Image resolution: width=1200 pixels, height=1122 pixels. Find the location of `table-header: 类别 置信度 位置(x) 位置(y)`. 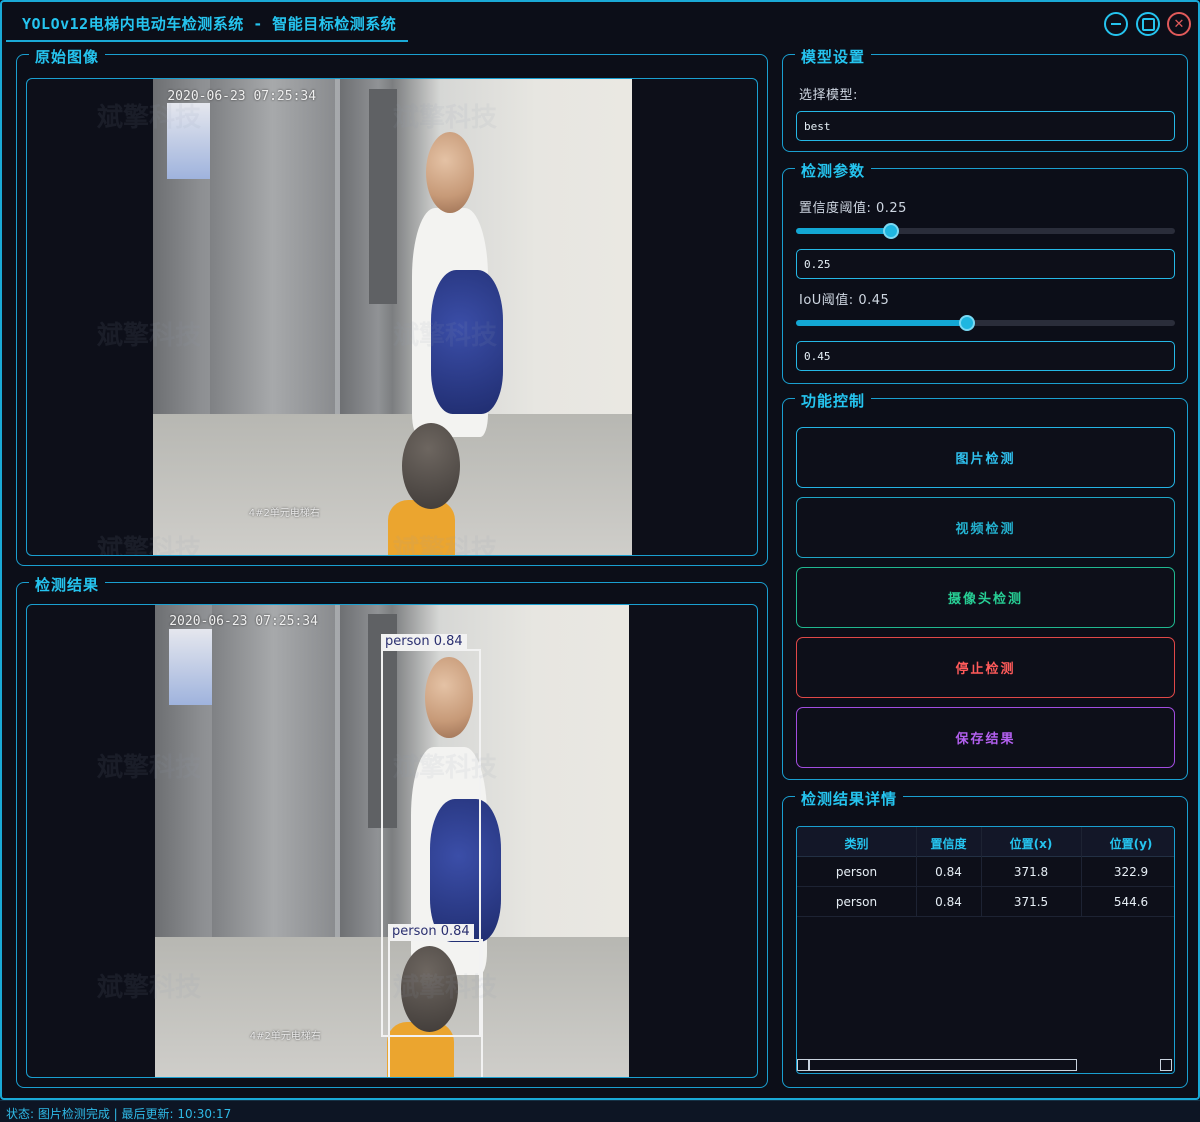

table-header: 类别 置信度 位置(x) 位置(y) is located at coordinates (985, 842).